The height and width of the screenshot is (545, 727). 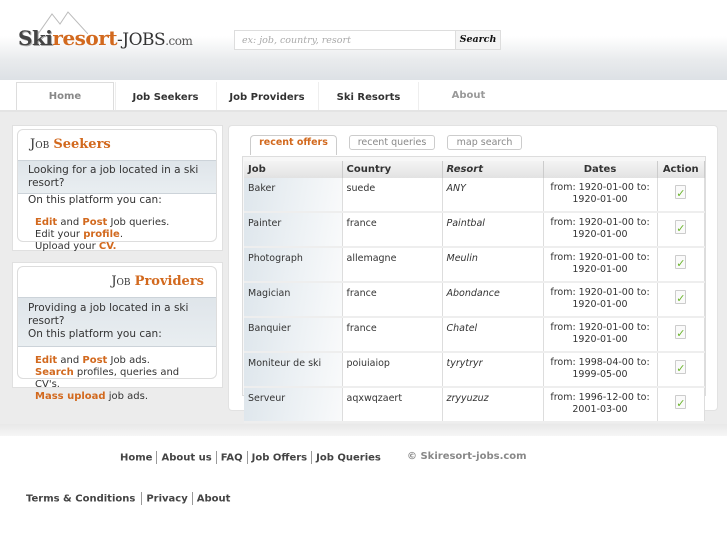 What do you see at coordinates (348, 458) in the screenshot?
I see `footer-job-queries: Job Queries` at bounding box center [348, 458].